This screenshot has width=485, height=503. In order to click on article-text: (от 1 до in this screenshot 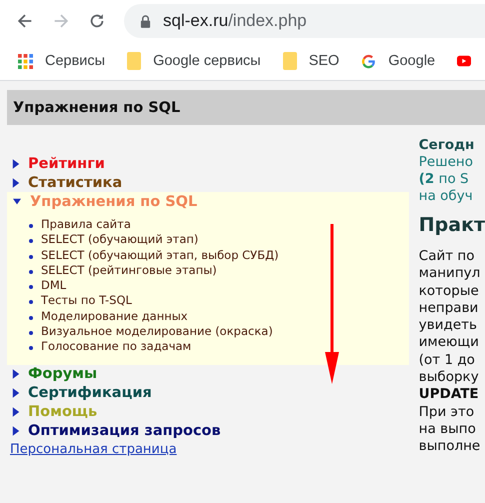, I will do `click(447, 361)`.